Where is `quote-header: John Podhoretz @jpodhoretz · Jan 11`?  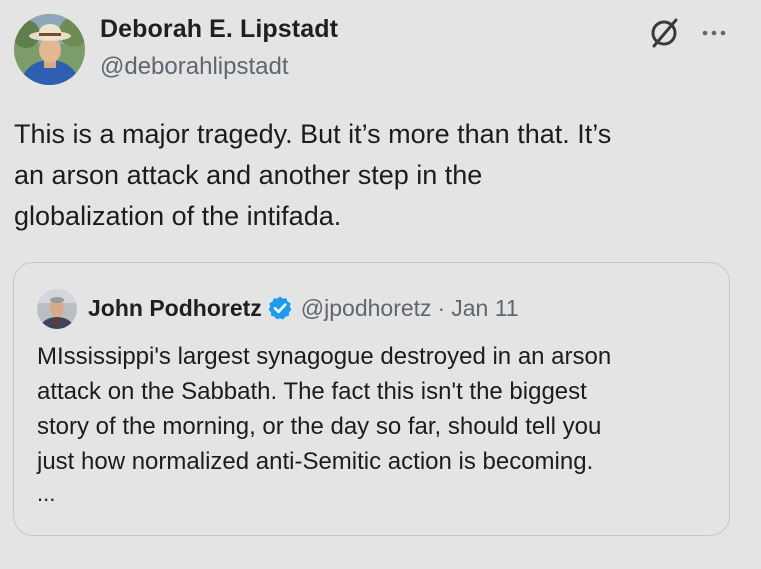
quote-header: John Podhoretz @jpodhoretz · Jan 11 is located at coordinates (303, 308).